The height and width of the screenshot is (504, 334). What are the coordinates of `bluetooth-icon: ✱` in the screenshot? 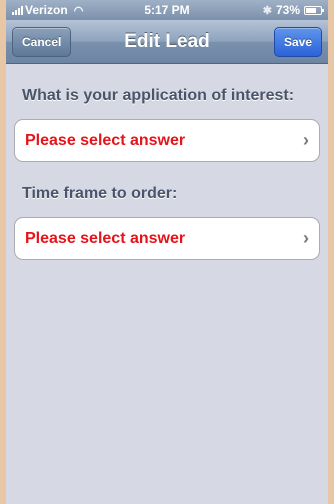 It's located at (267, 10).